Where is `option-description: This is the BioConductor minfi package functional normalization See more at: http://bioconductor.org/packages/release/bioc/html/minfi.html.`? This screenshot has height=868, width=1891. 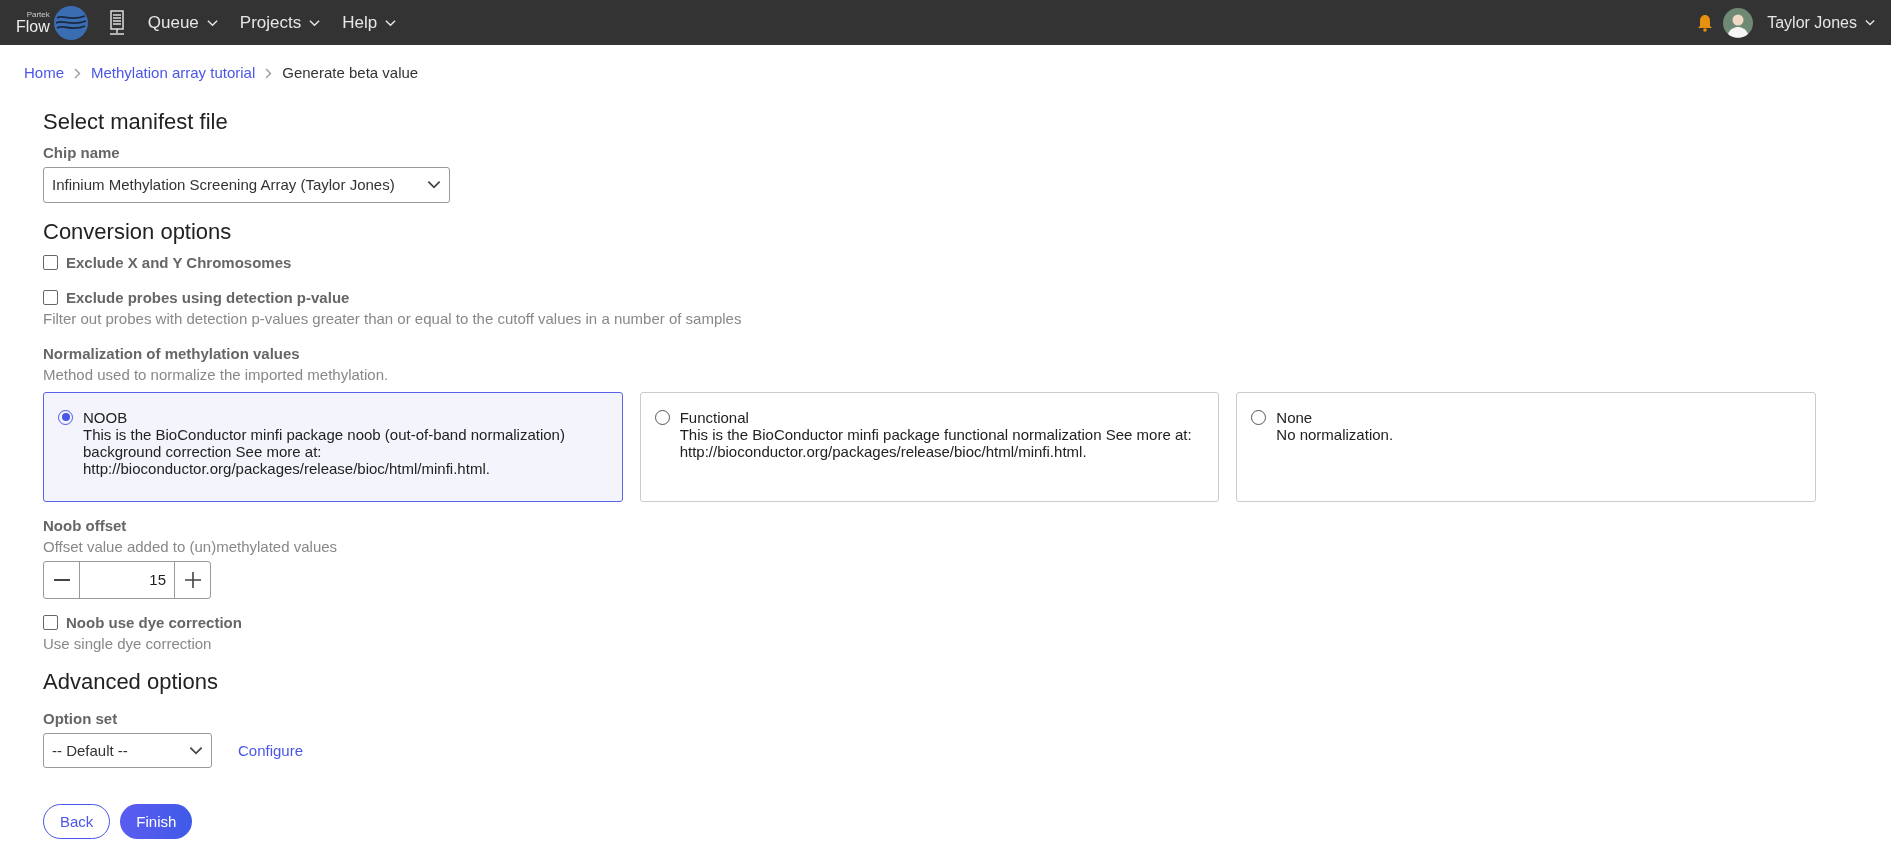 option-description: This is the BioConductor minfi package functional normalization See more at: http://bioconductor.org/packages/release/bioc/html/minfi.html. is located at coordinates (936, 442).